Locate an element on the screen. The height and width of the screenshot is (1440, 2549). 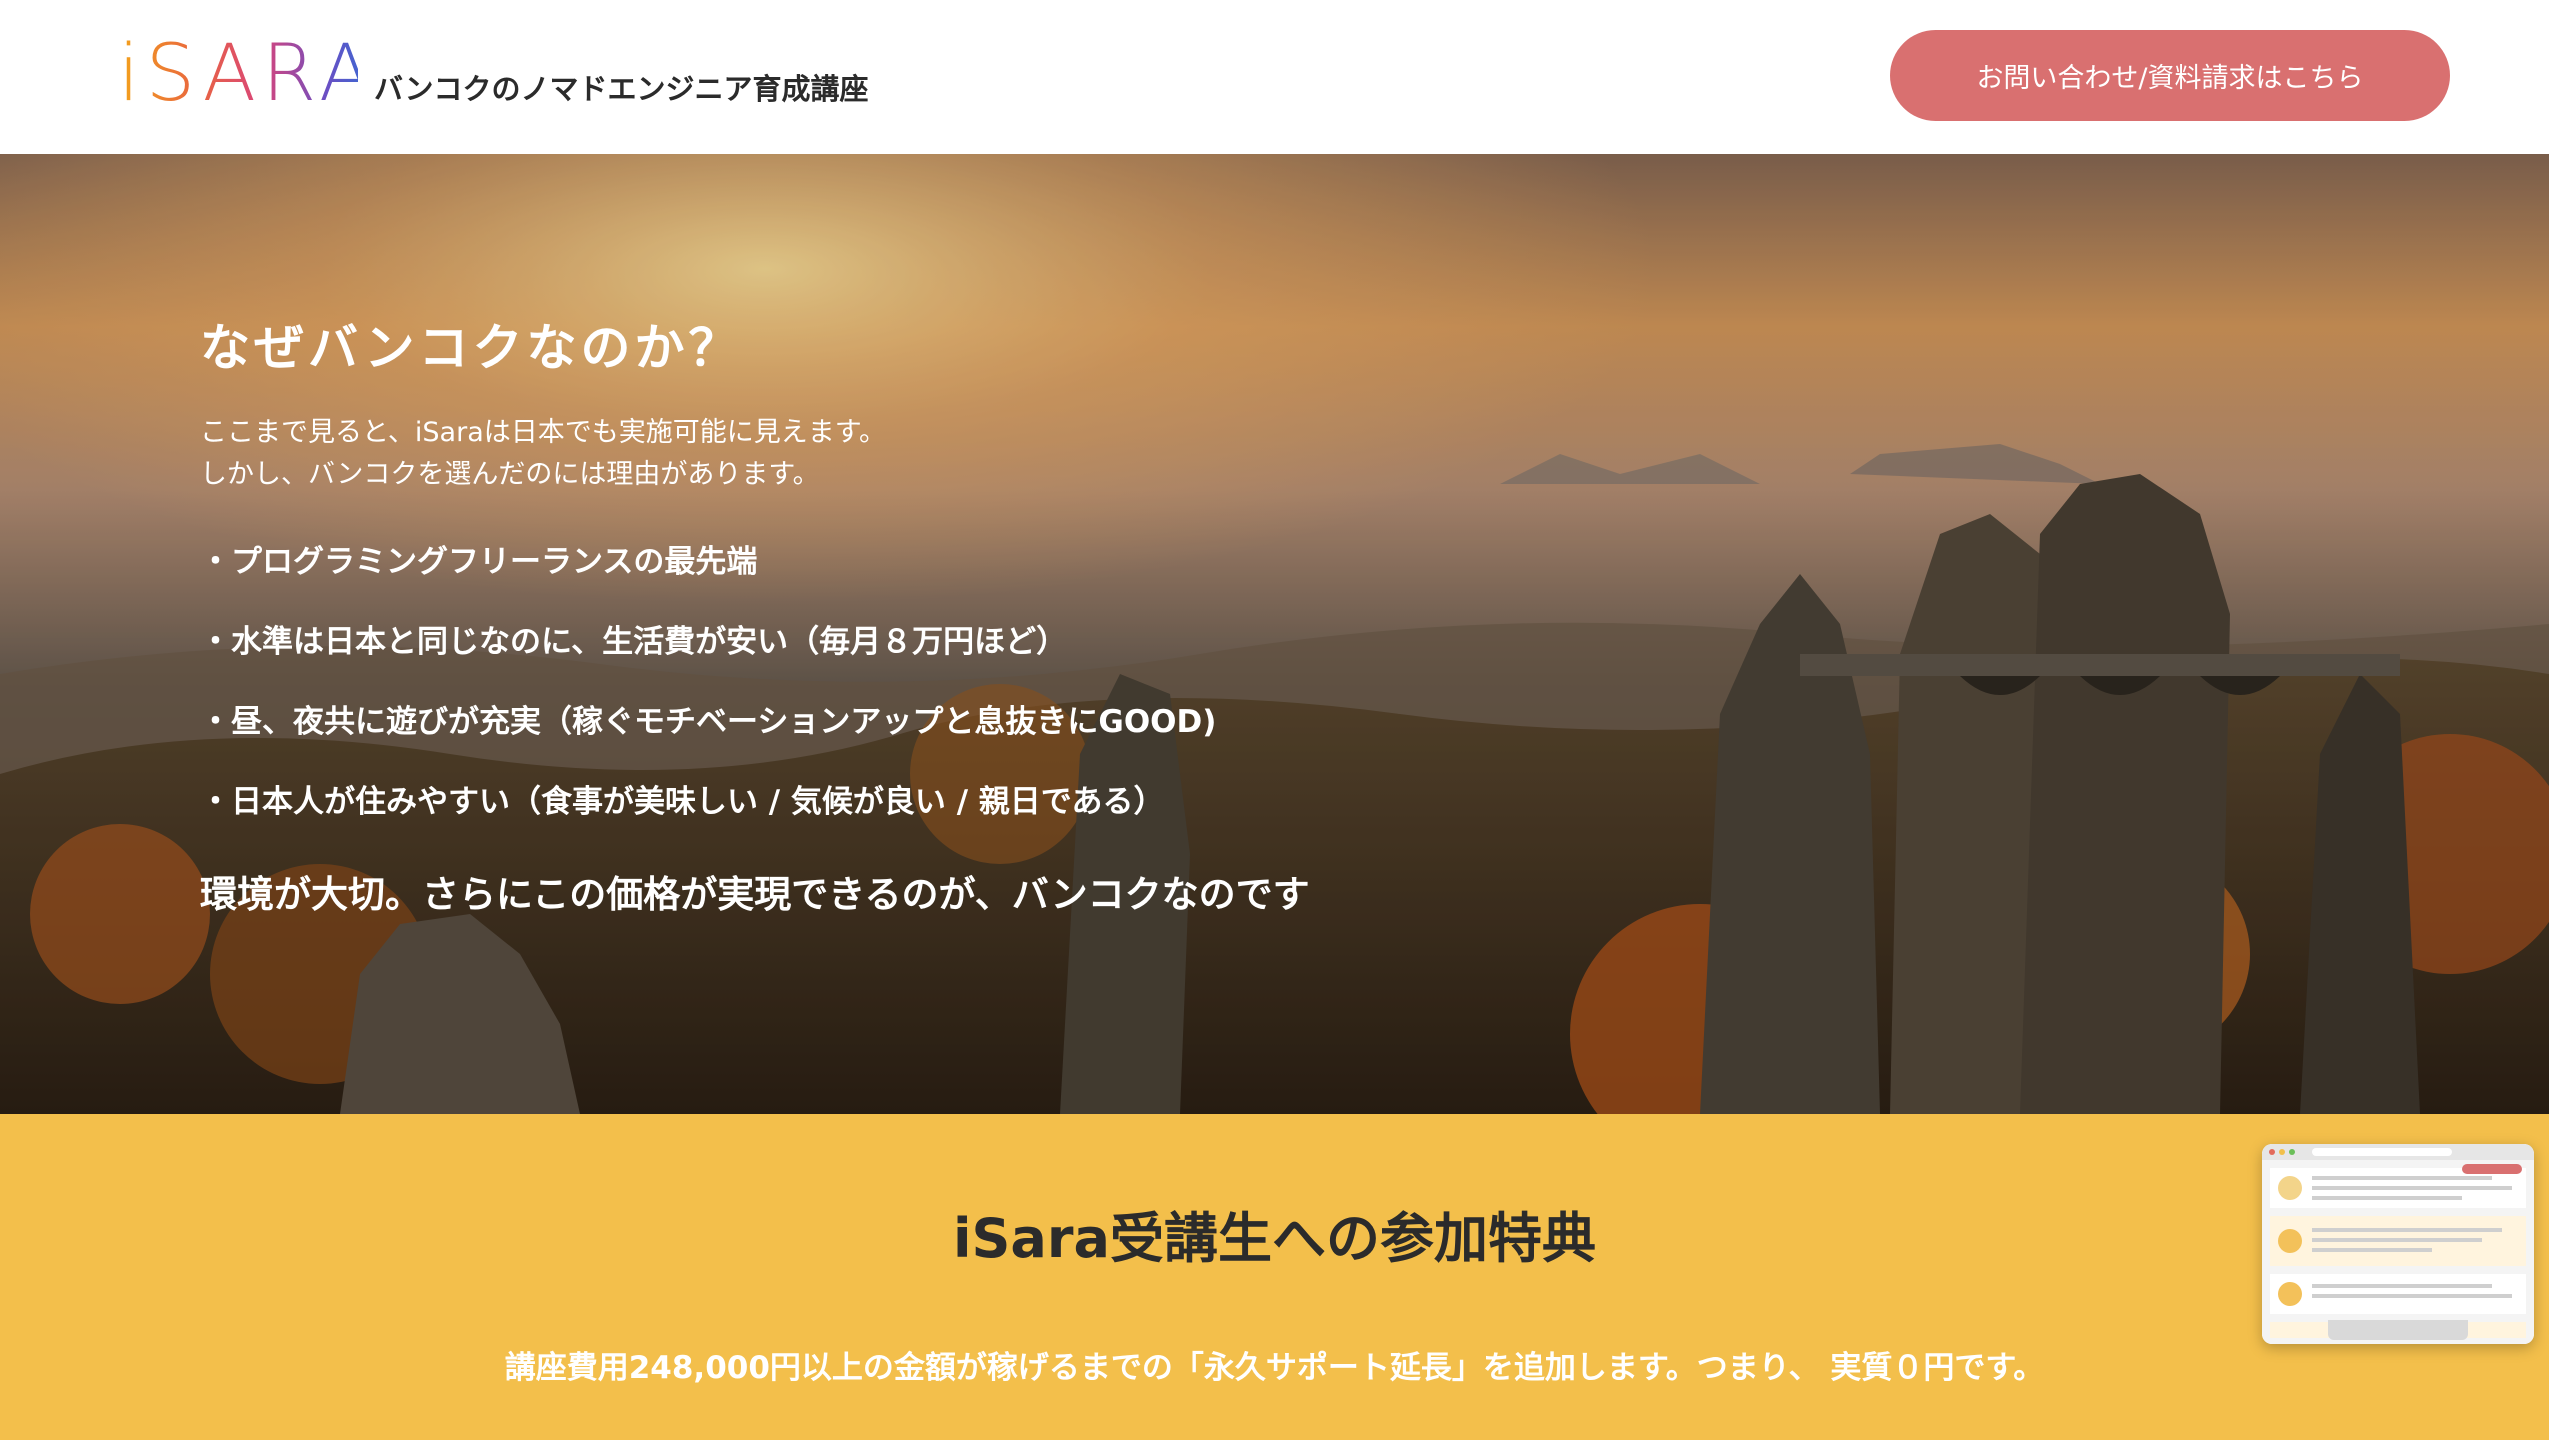
isara-logo: iSARA is located at coordinates (238, 71).